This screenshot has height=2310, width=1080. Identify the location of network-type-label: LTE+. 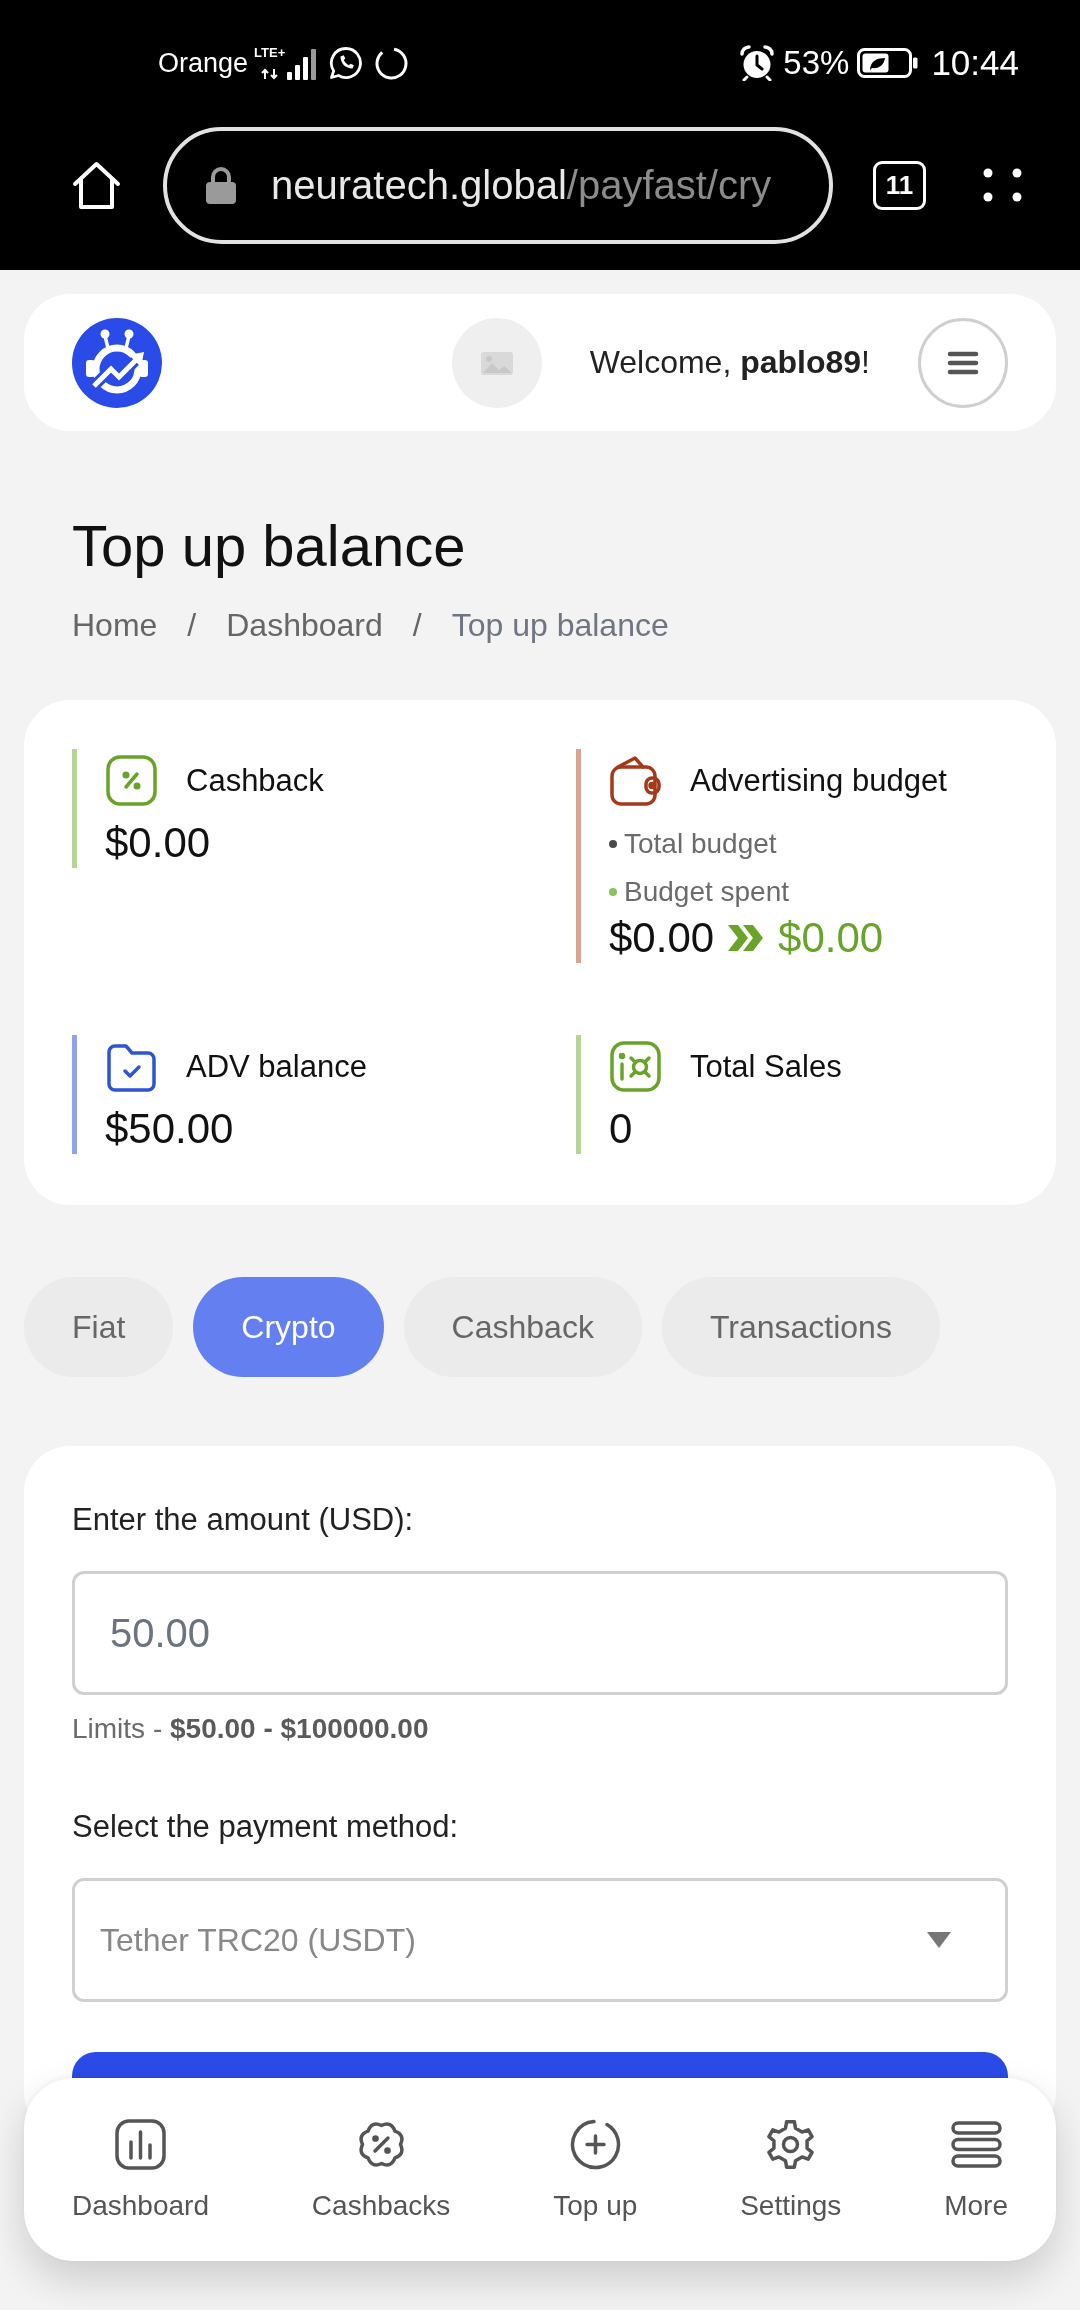
(270, 53).